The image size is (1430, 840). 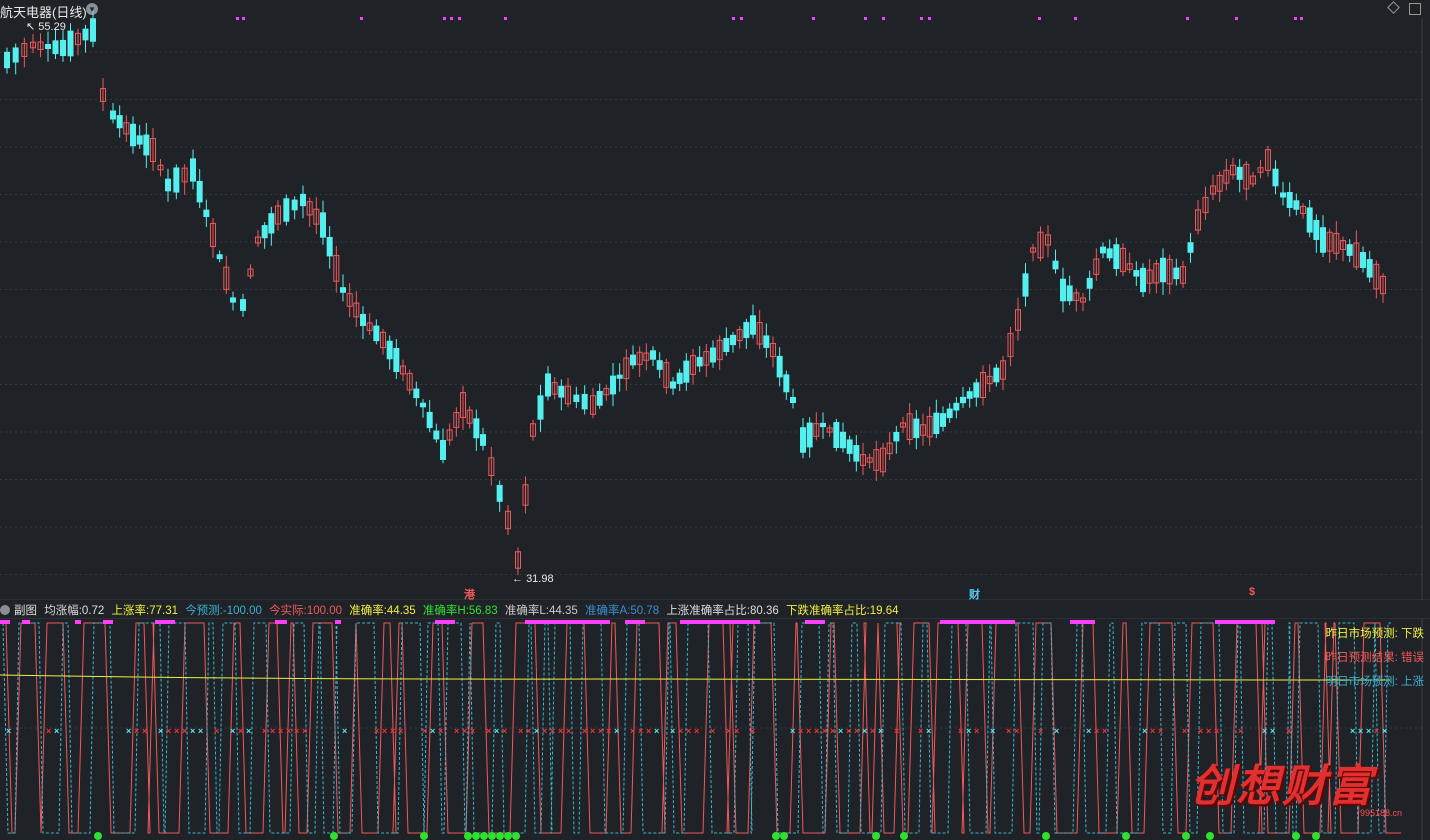 What do you see at coordinates (52, 27) in the screenshot?
I see `high-price-value: 55.29` at bounding box center [52, 27].